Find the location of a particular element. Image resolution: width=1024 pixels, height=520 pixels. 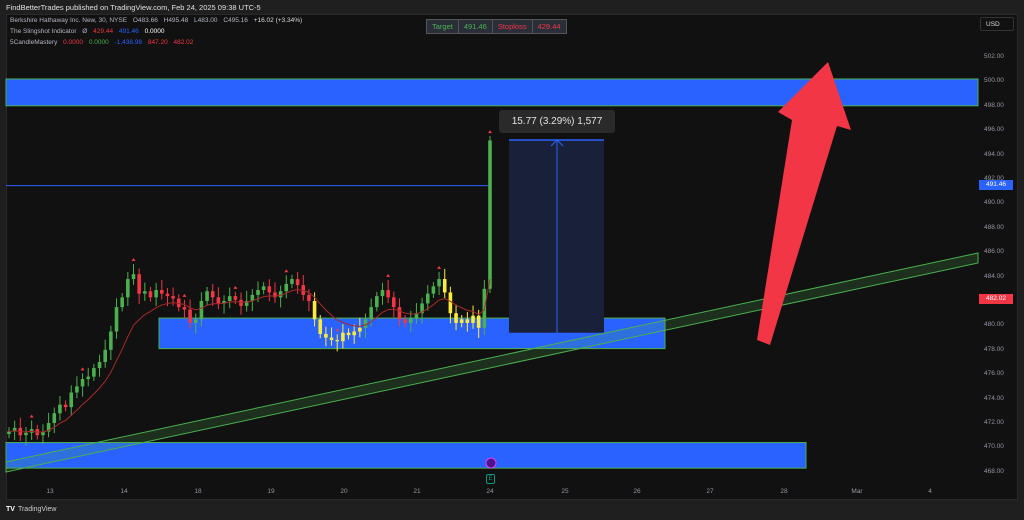

time-tick: 24 is located at coordinates (490, 491).